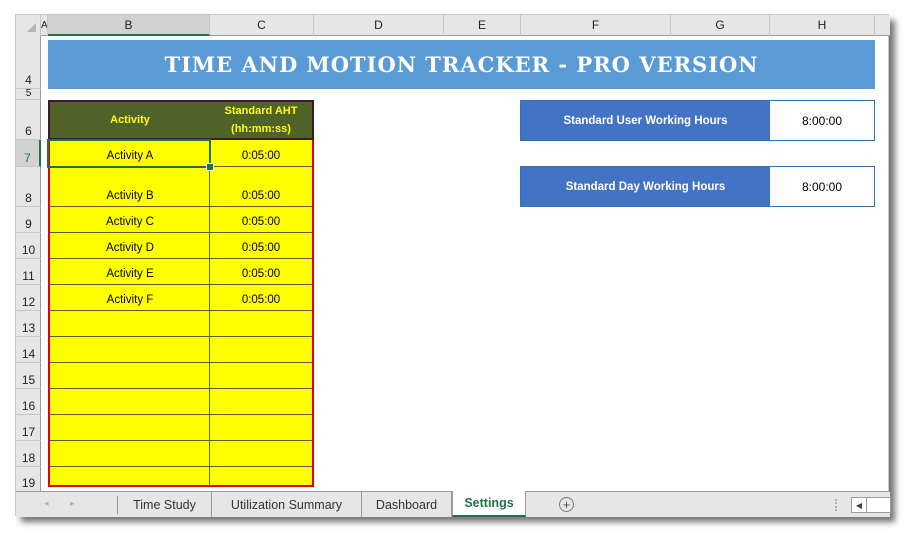  What do you see at coordinates (489, 504) in the screenshot?
I see `tab-settings: Settings` at bounding box center [489, 504].